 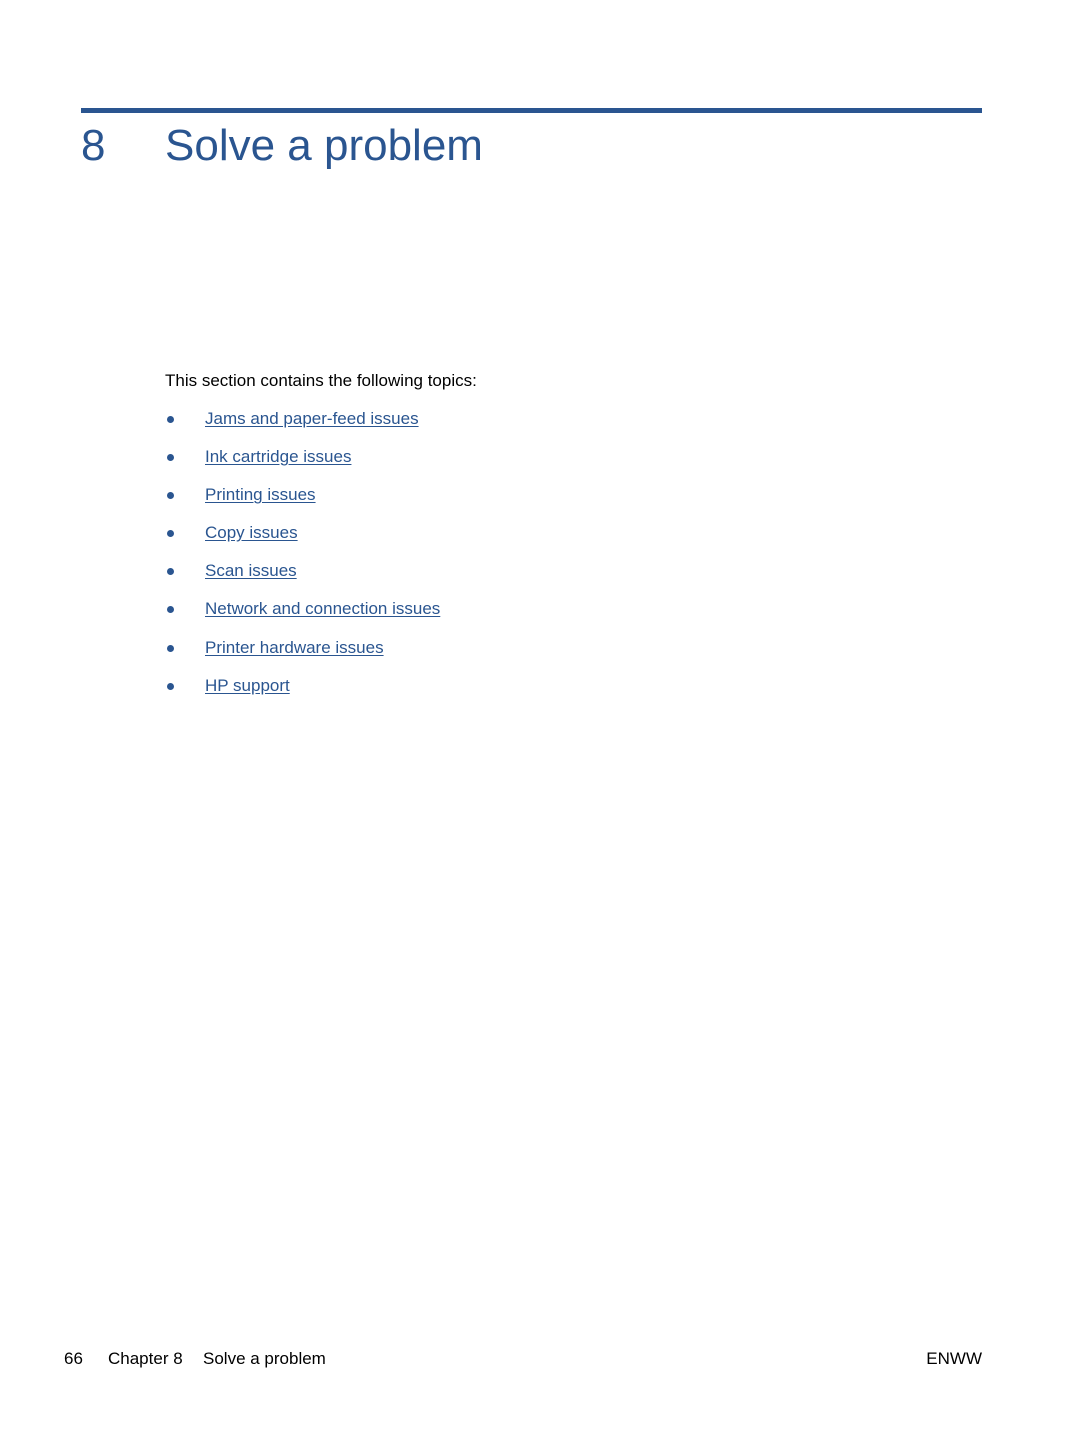 What do you see at coordinates (93, 145) in the screenshot?
I see `chapter-number: 8` at bounding box center [93, 145].